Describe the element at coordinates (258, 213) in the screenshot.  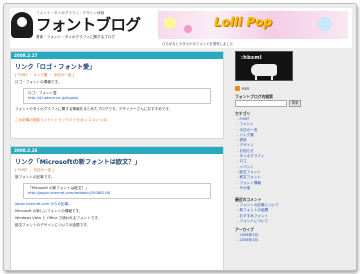
I see `recent-comments-list: フォントの記事について 新フォントの話題 おすすめフォント フォントについて` at that location.